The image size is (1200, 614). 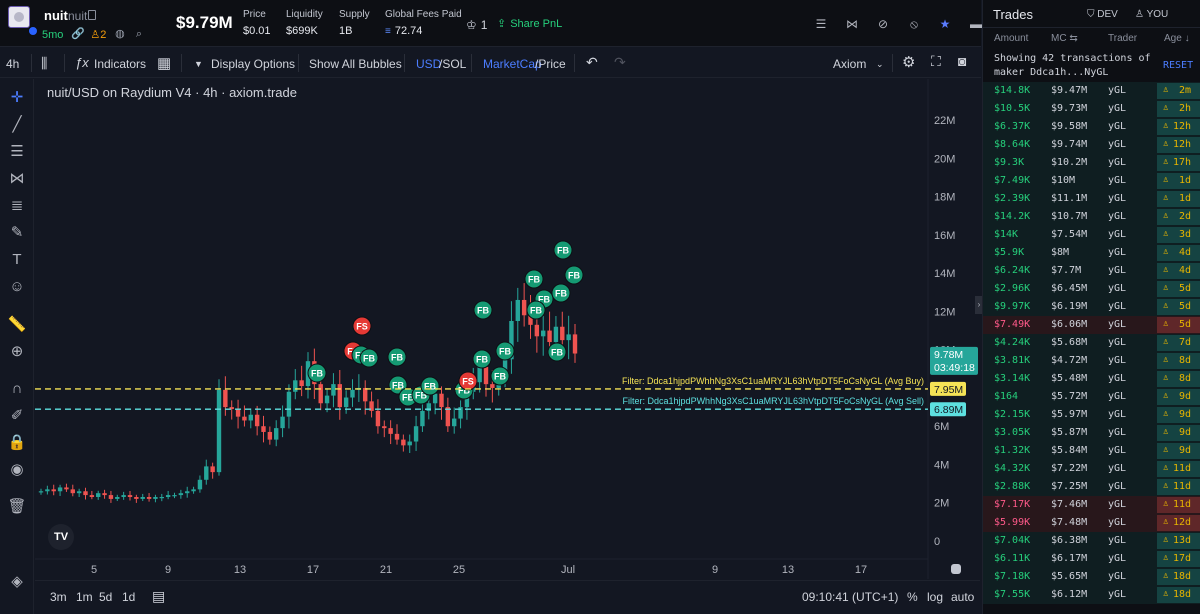 What do you see at coordinates (17, 389) in the screenshot?
I see `magnet-icon: ∩` at bounding box center [17, 389].